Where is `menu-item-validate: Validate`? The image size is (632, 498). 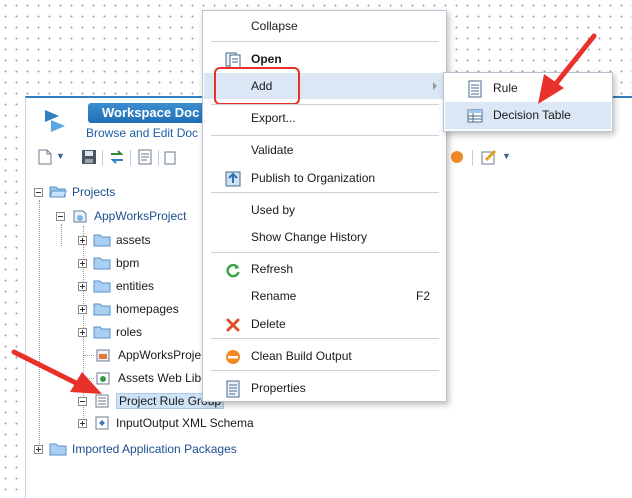 menu-item-validate: Validate is located at coordinates (324, 150).